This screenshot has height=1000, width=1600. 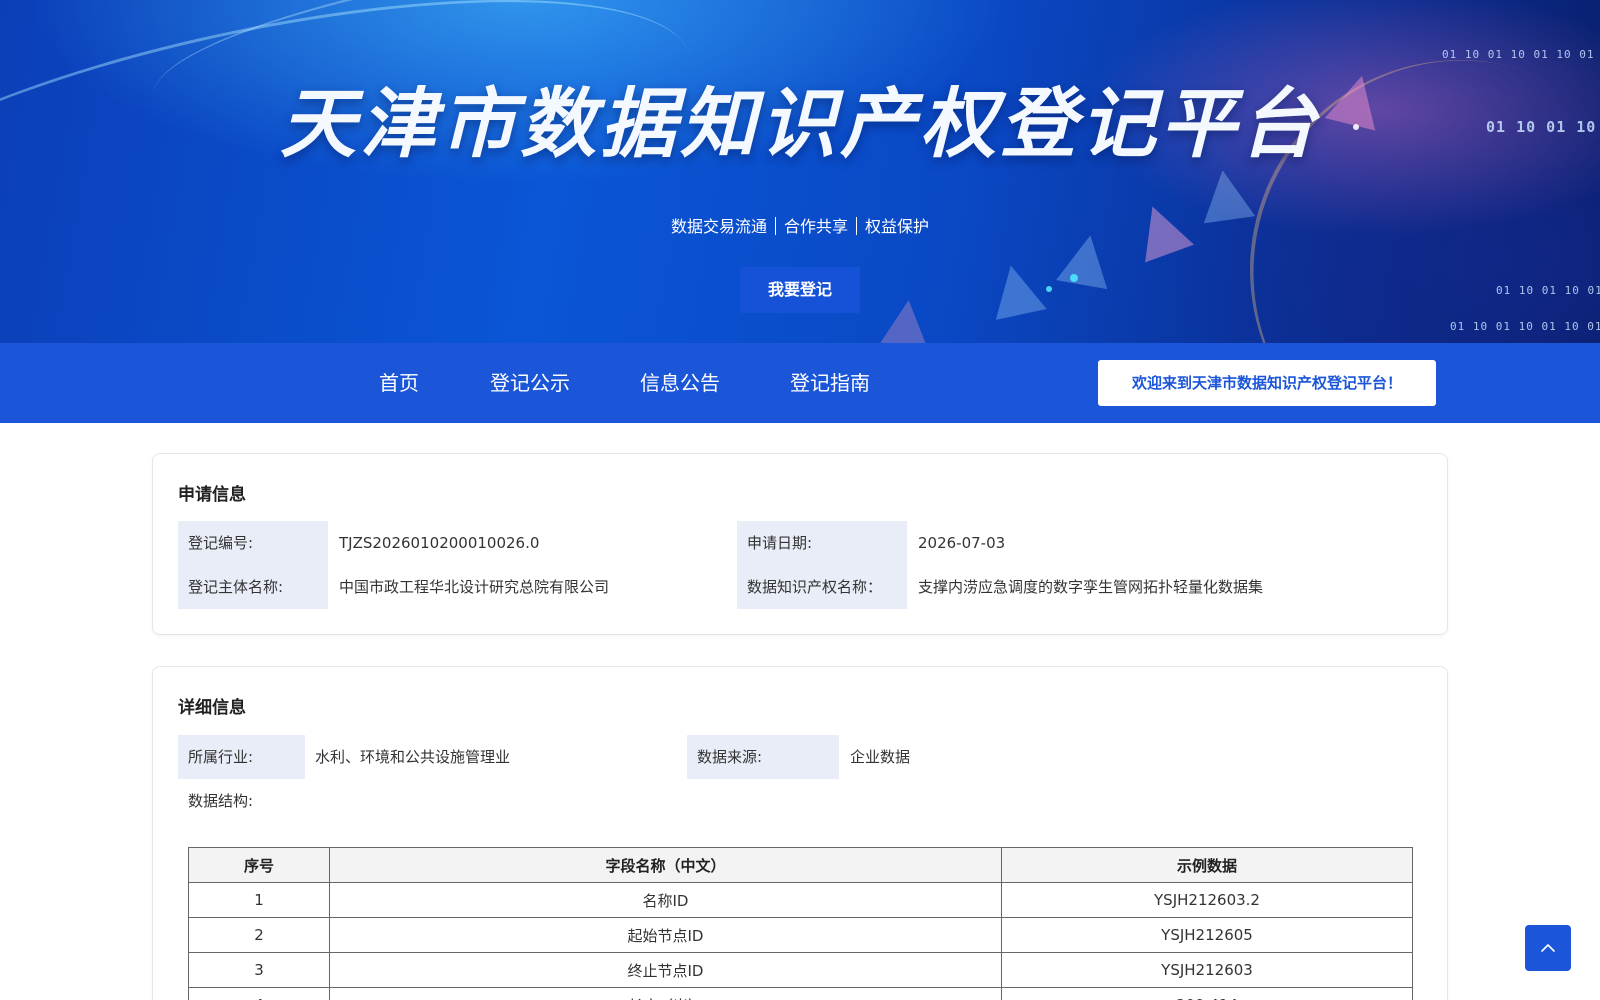 What do you see at coordinates (822, 587) in the screenshot?
I see `ip-name-label: 数据知识产权名称：` at bounding box center [822, 587].